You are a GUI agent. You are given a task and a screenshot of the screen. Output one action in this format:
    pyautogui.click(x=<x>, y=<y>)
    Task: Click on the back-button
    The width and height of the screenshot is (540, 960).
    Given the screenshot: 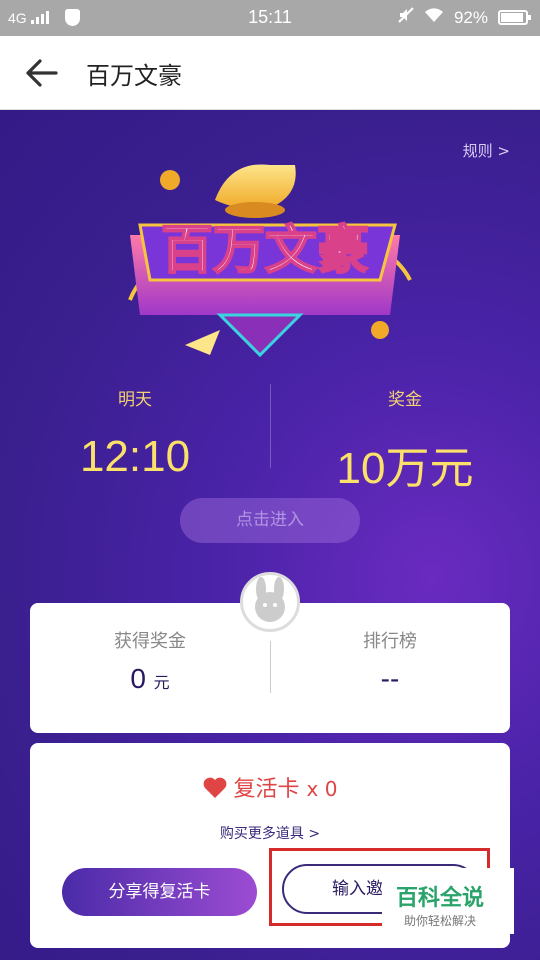 What is the action you would take?
    pyautogui.click(x=42, y=73)
    